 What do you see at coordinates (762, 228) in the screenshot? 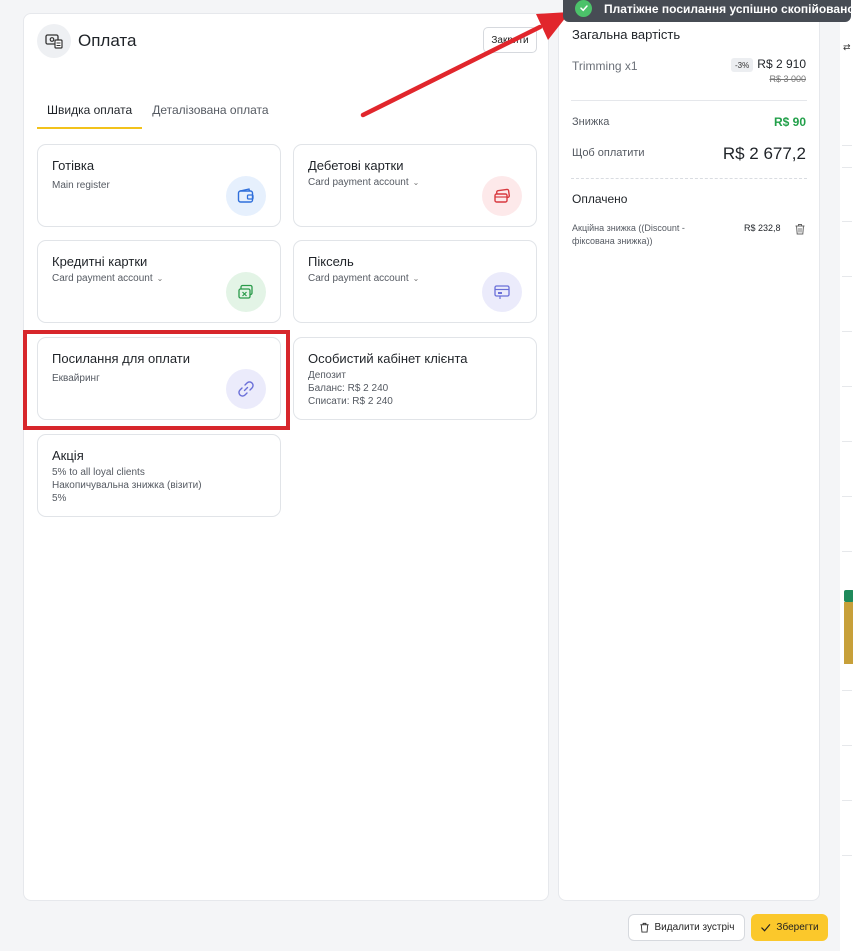
I see `paid-item-amount: R$ 232,8` at bounding box center [762, 228].